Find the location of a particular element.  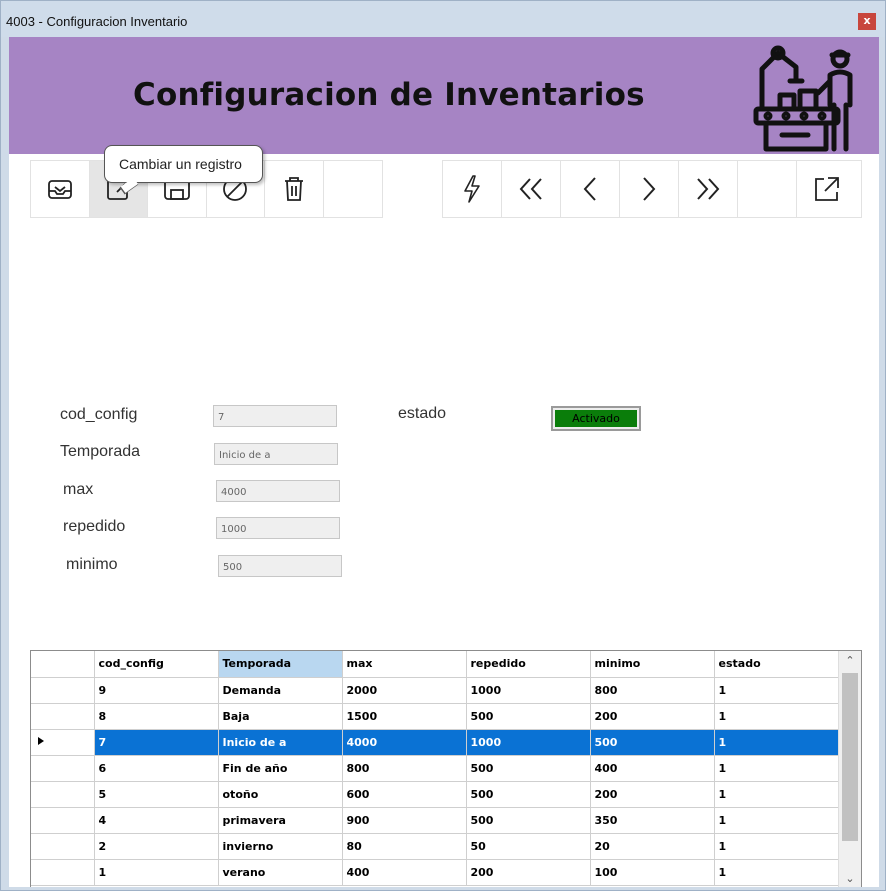

table-row: 2 invierno 80 50 20 1 is located at coordinates (435, 846).